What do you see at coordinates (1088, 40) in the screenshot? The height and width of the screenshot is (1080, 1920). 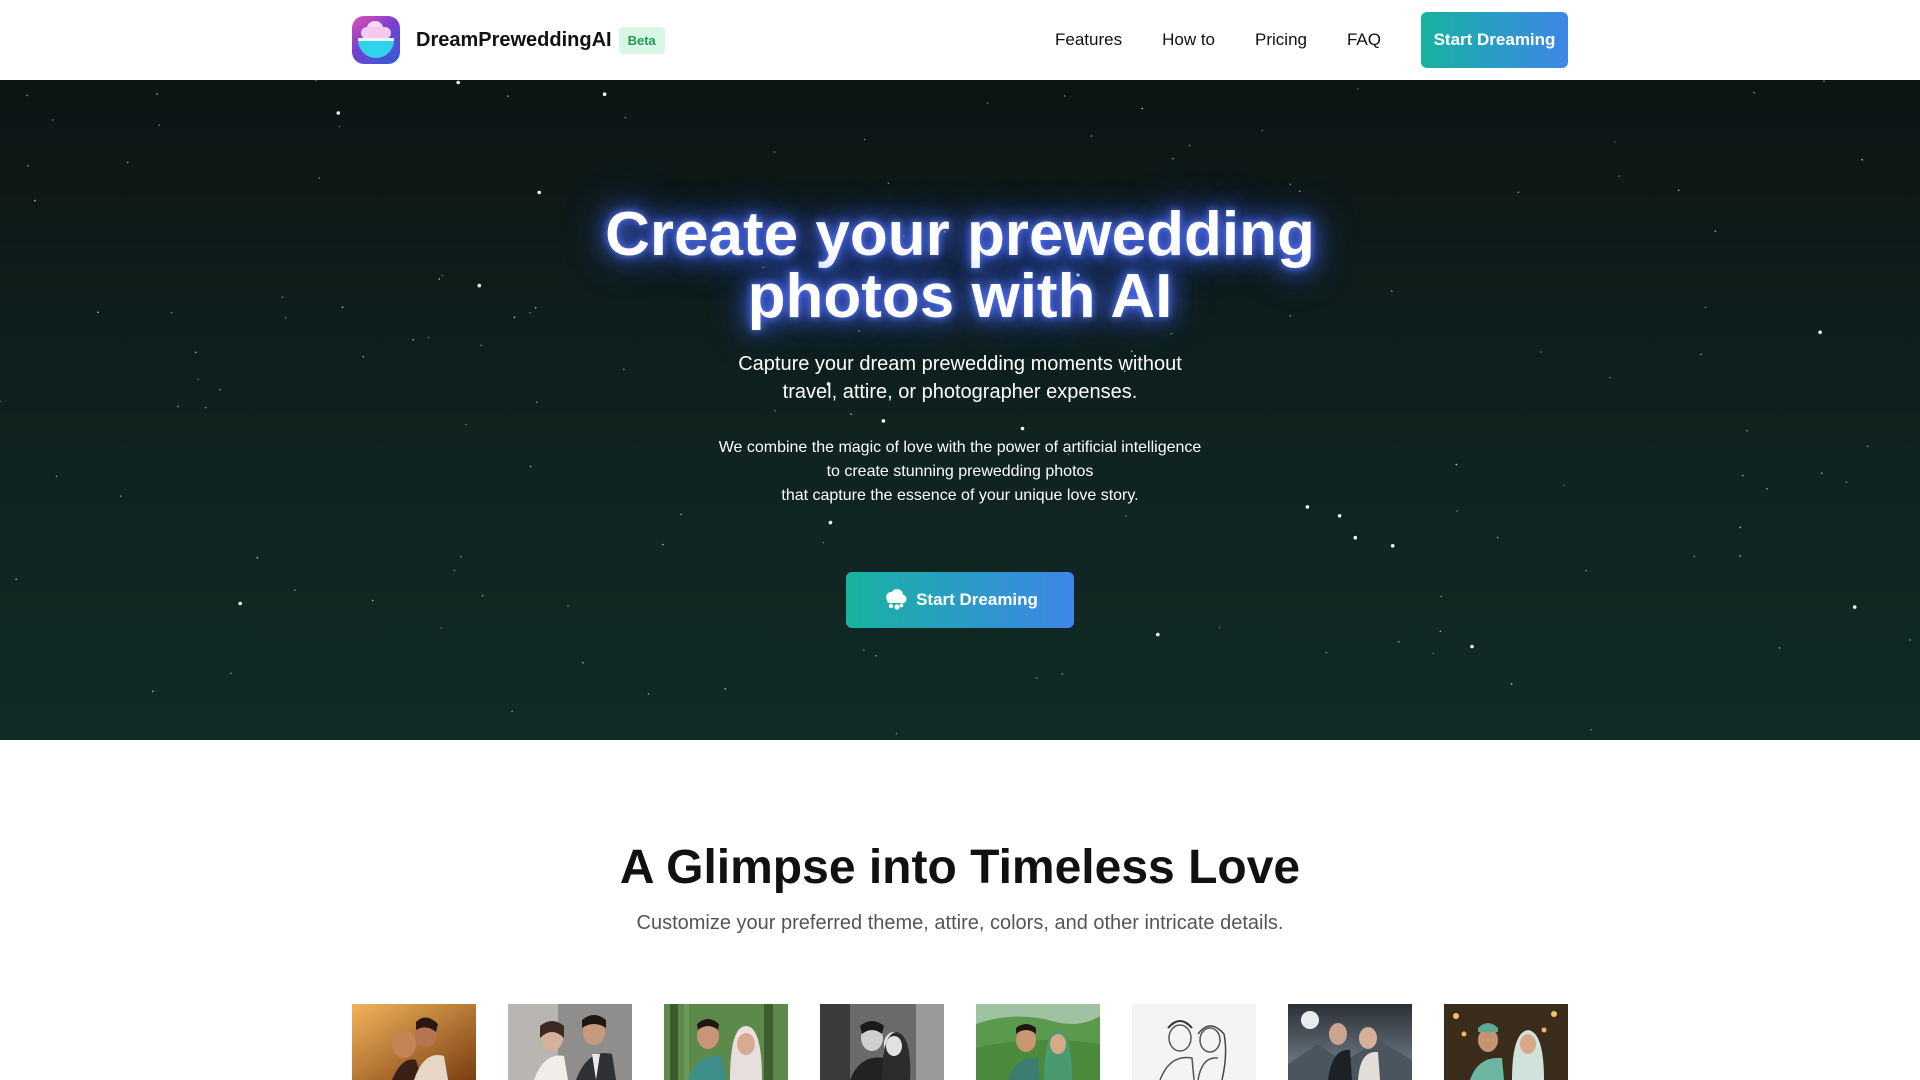 I see `nav-link-features: Features` at bounding box center [1088, 40].